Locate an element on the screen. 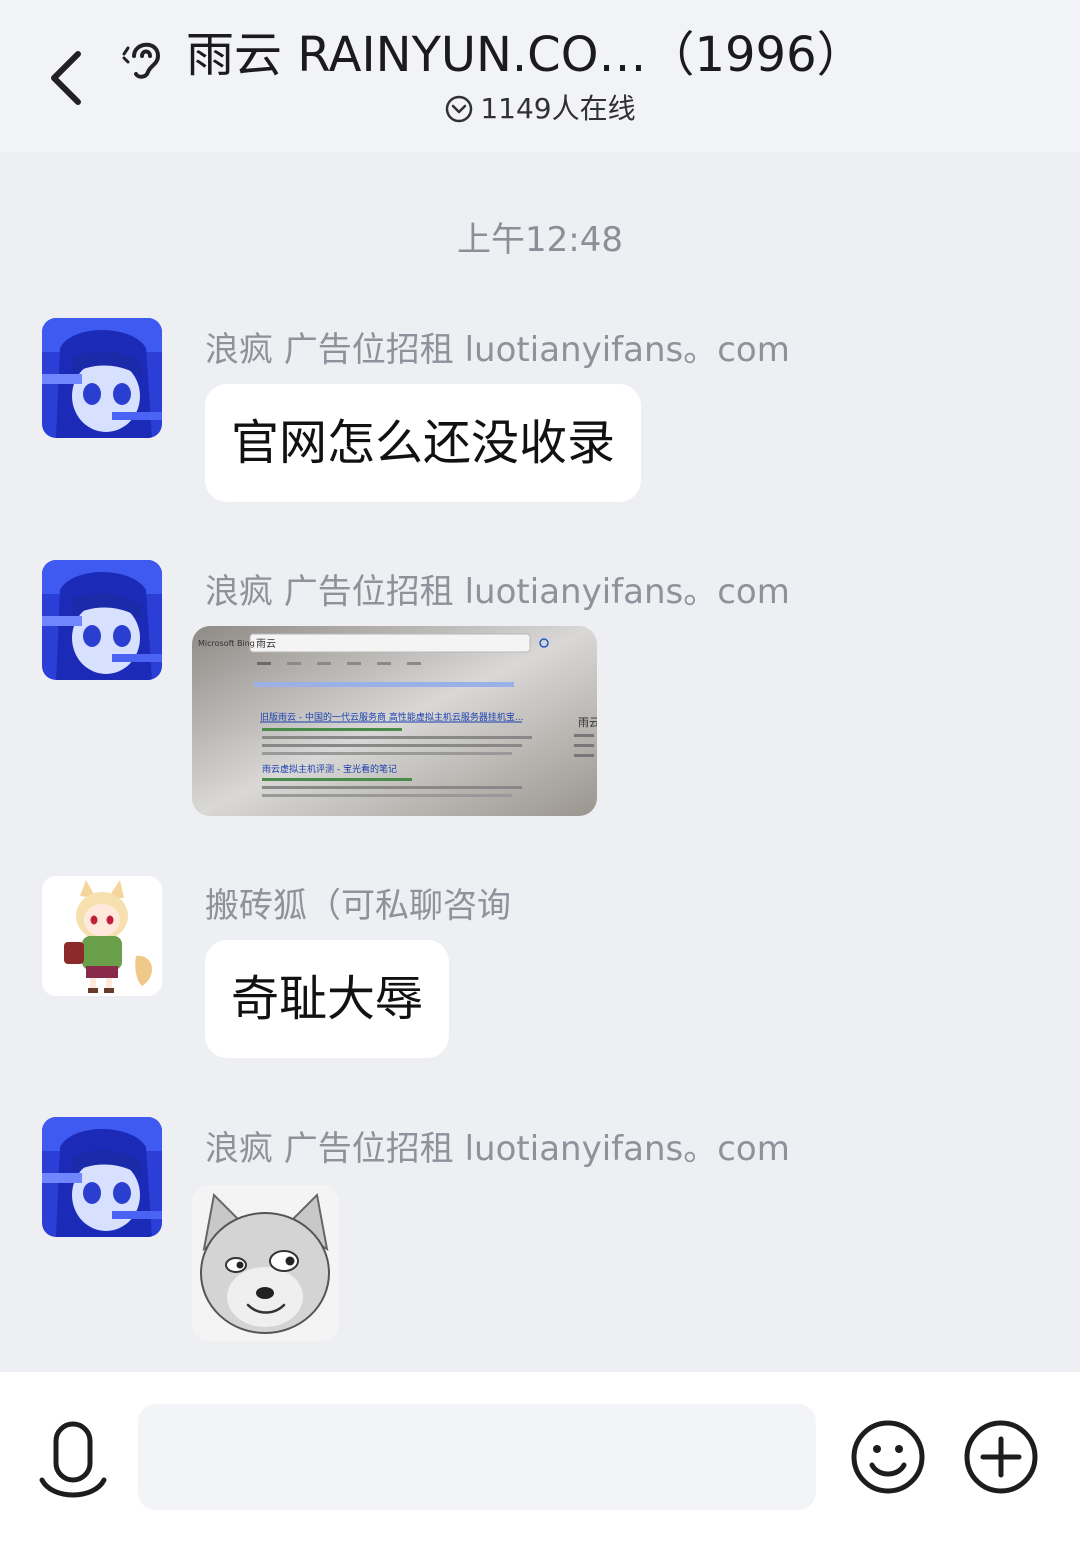 The width and height of the screenshot is (1080, 1541). chat-header: 雨云 RAINYUN.CO…（1996） 1149人在线 is located at coordinates (540, 76).